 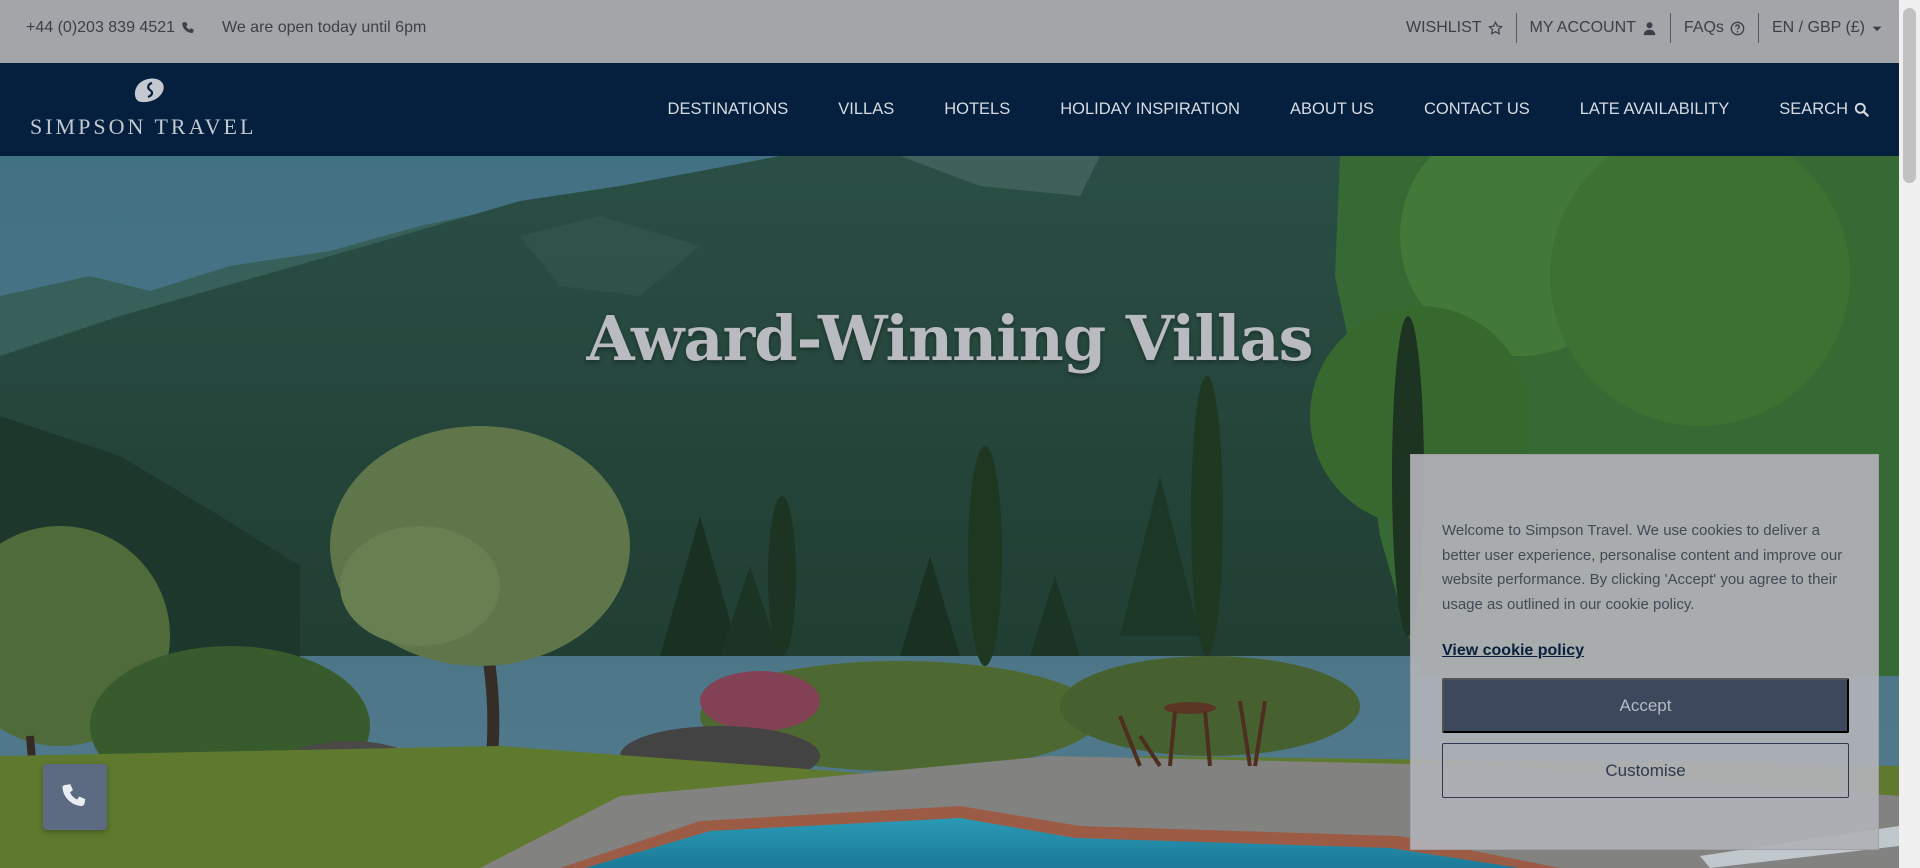 I want to click on star-icon, so click(x=1495, y=27).